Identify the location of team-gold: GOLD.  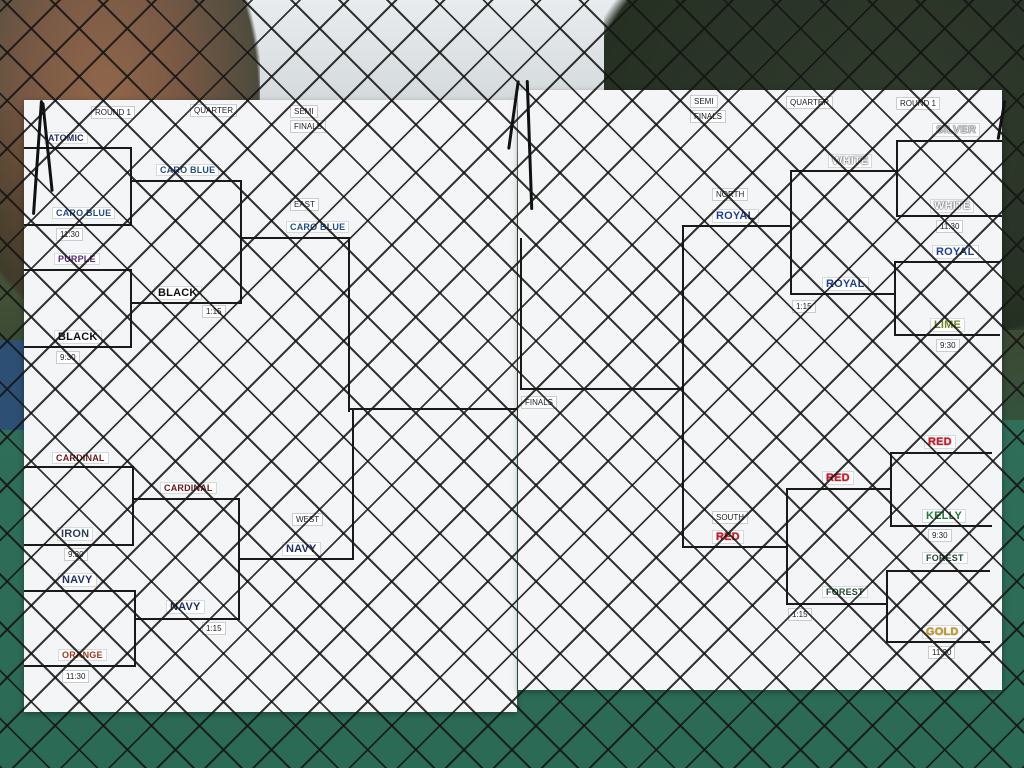
(942, 632).